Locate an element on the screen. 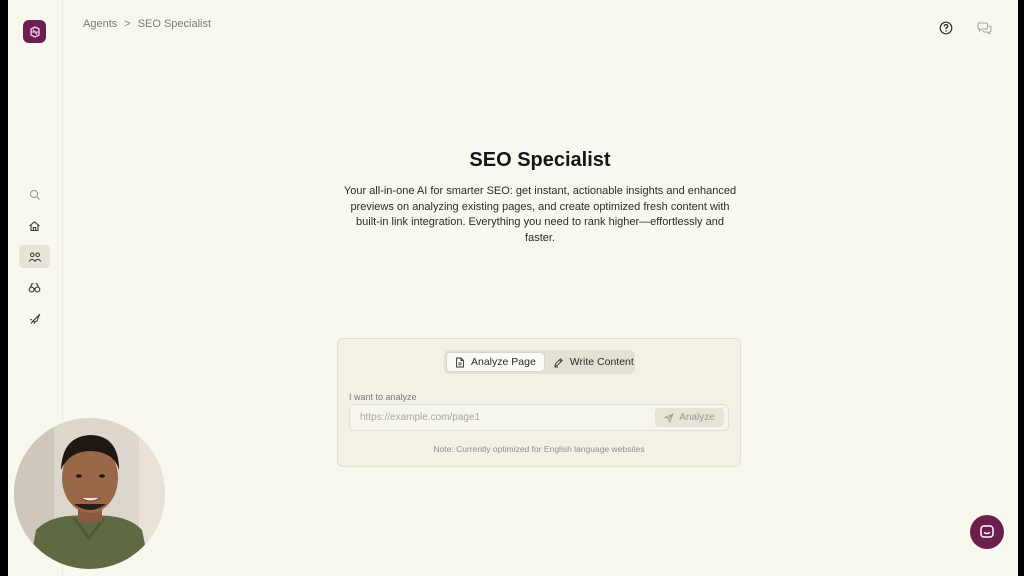 The image size is (1024, 576). help-button is located at coordinates (946, 28).